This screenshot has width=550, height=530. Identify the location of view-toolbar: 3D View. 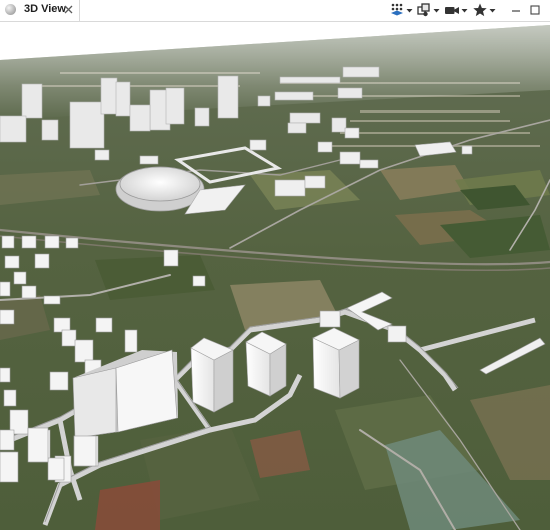
(275, 11).